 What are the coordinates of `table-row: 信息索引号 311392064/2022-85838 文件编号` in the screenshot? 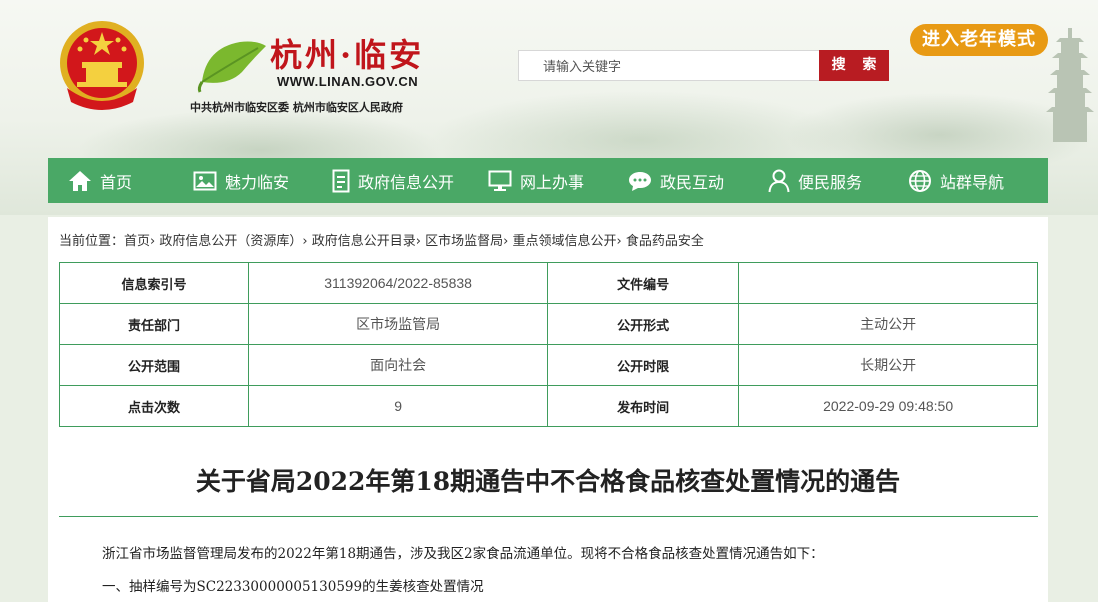 It's located at (548, 283).